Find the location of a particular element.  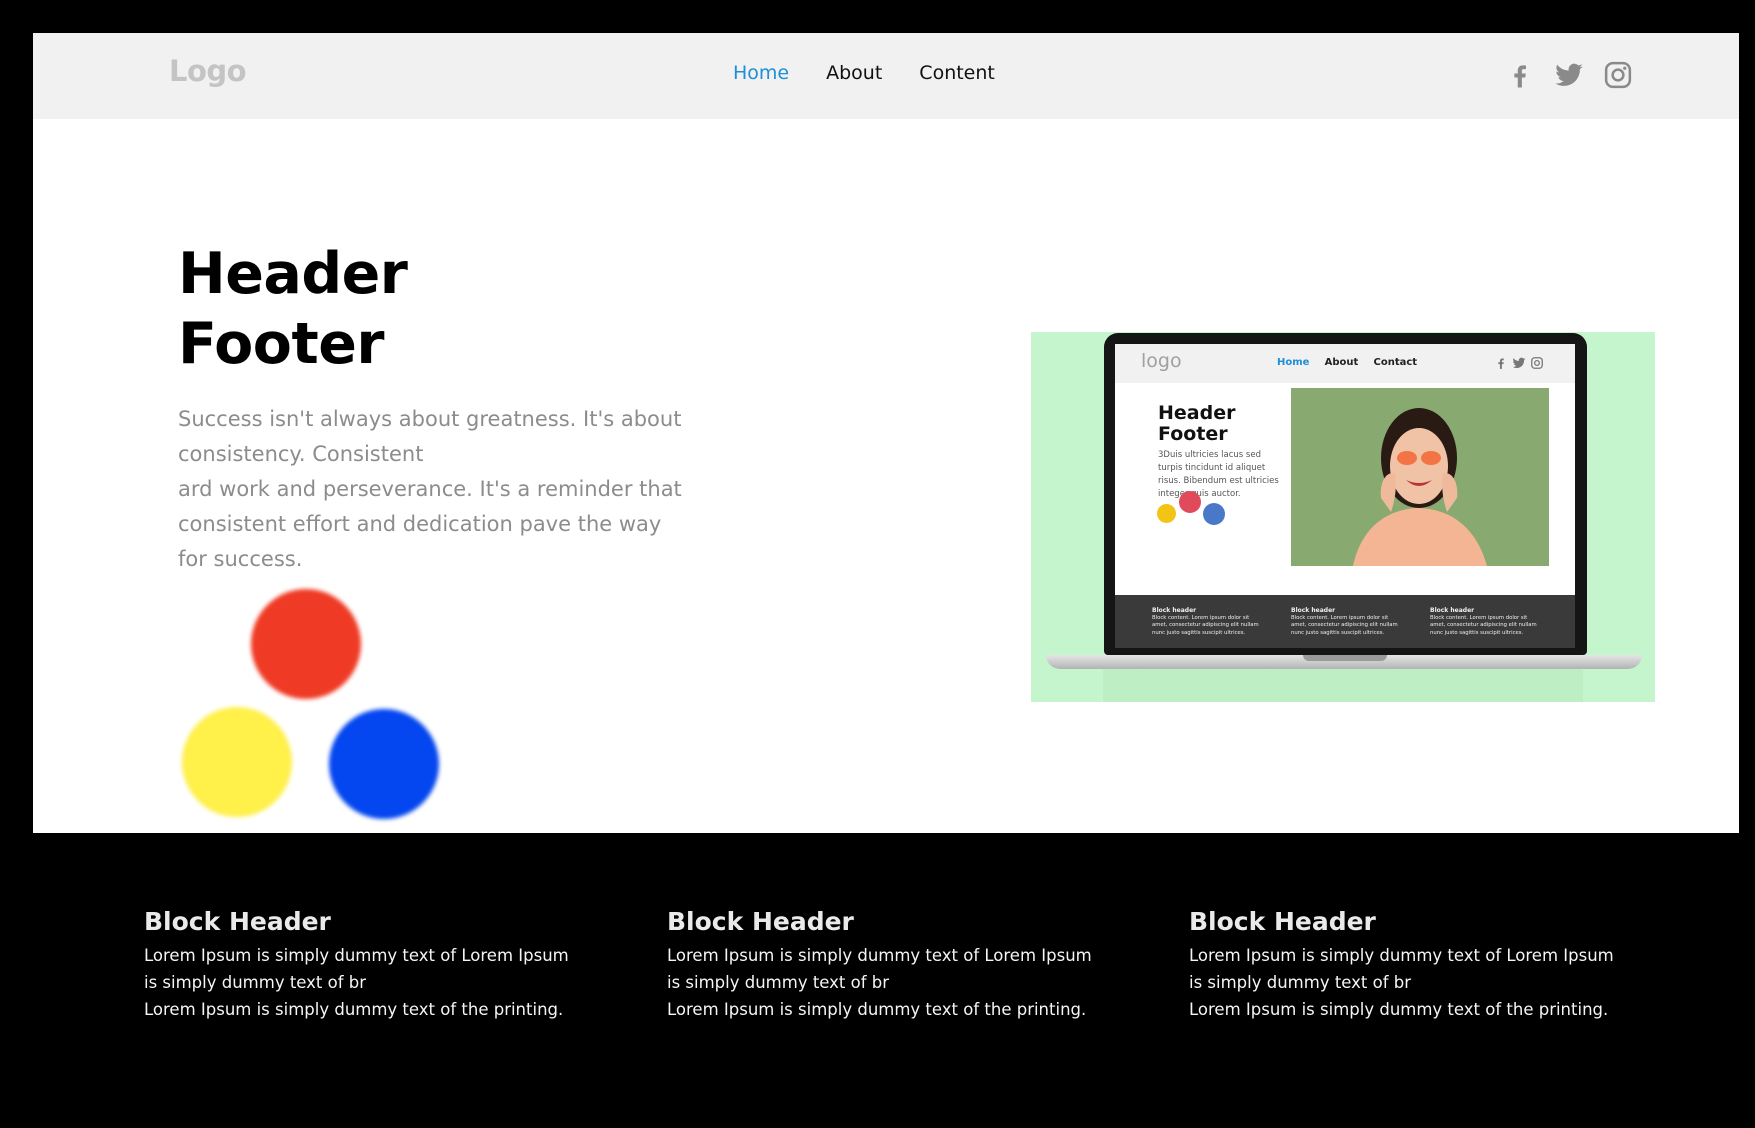

social-links is located at coordinates (1559, 75).